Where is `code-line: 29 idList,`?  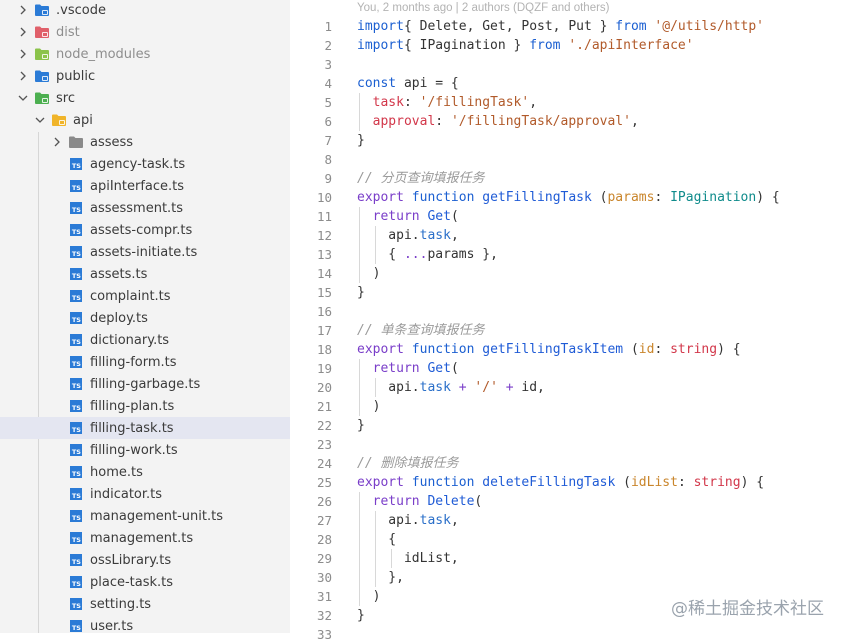 code-line: 29 idList, is located at coordinates (566, 558).